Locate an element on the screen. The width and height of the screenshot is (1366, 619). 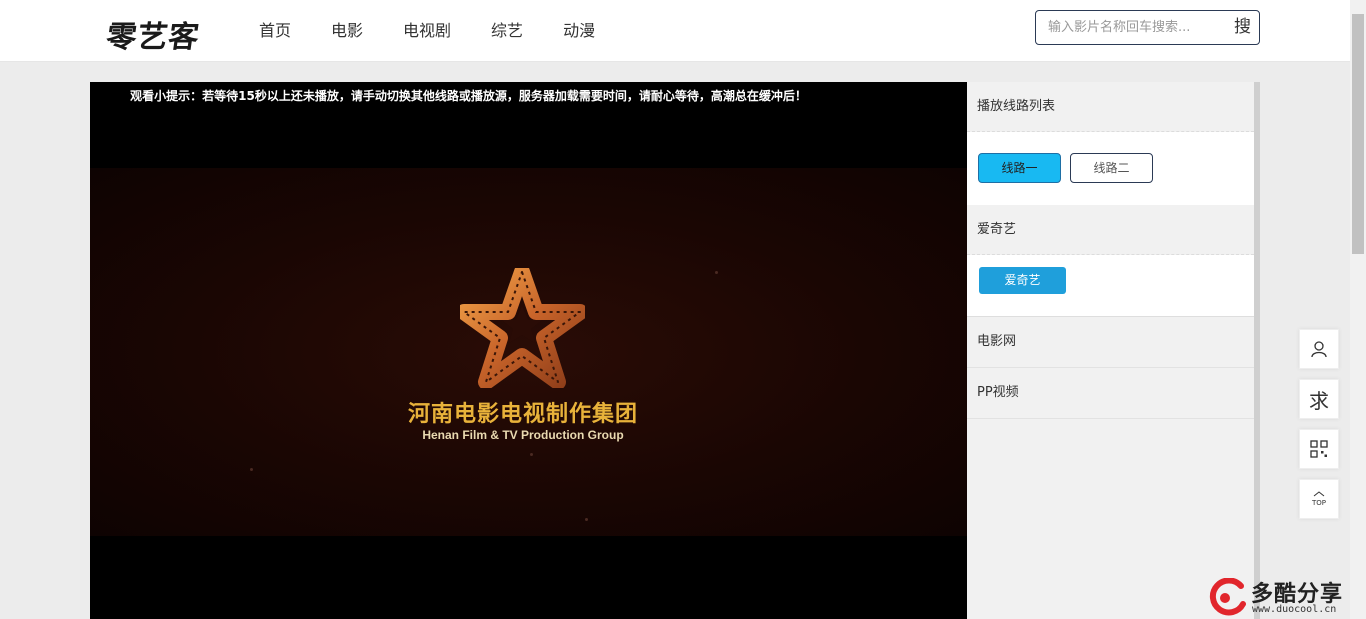
line-2-button: 线路二 is located at coordinates (1111, 168).